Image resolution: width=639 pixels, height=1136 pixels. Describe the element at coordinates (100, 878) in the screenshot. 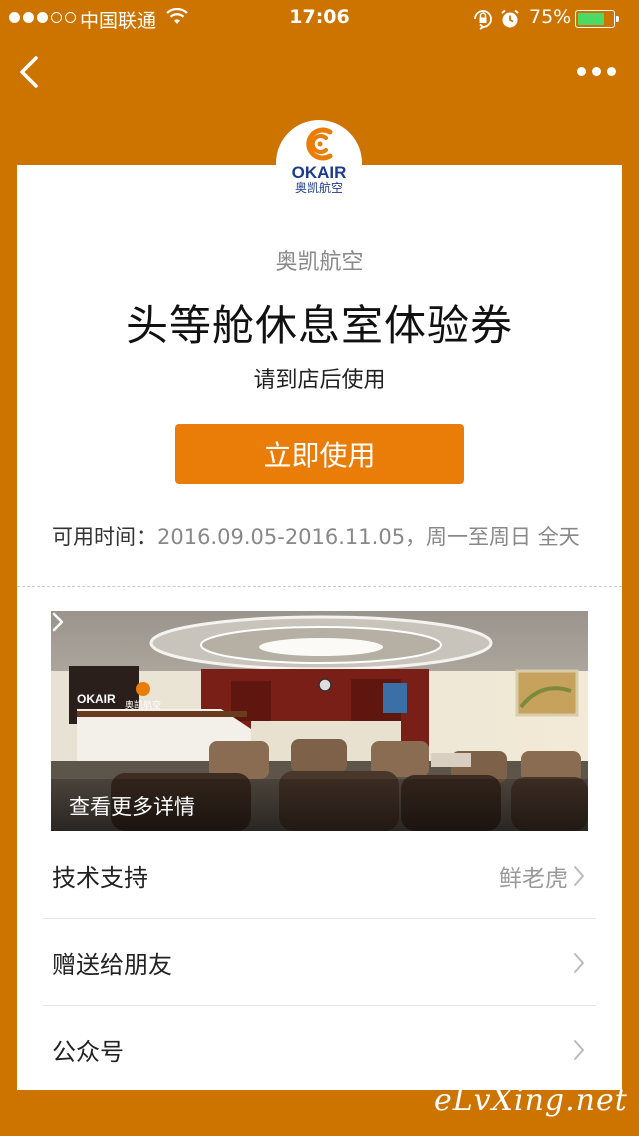

I see `list-item-label: 技术支持` at that location.